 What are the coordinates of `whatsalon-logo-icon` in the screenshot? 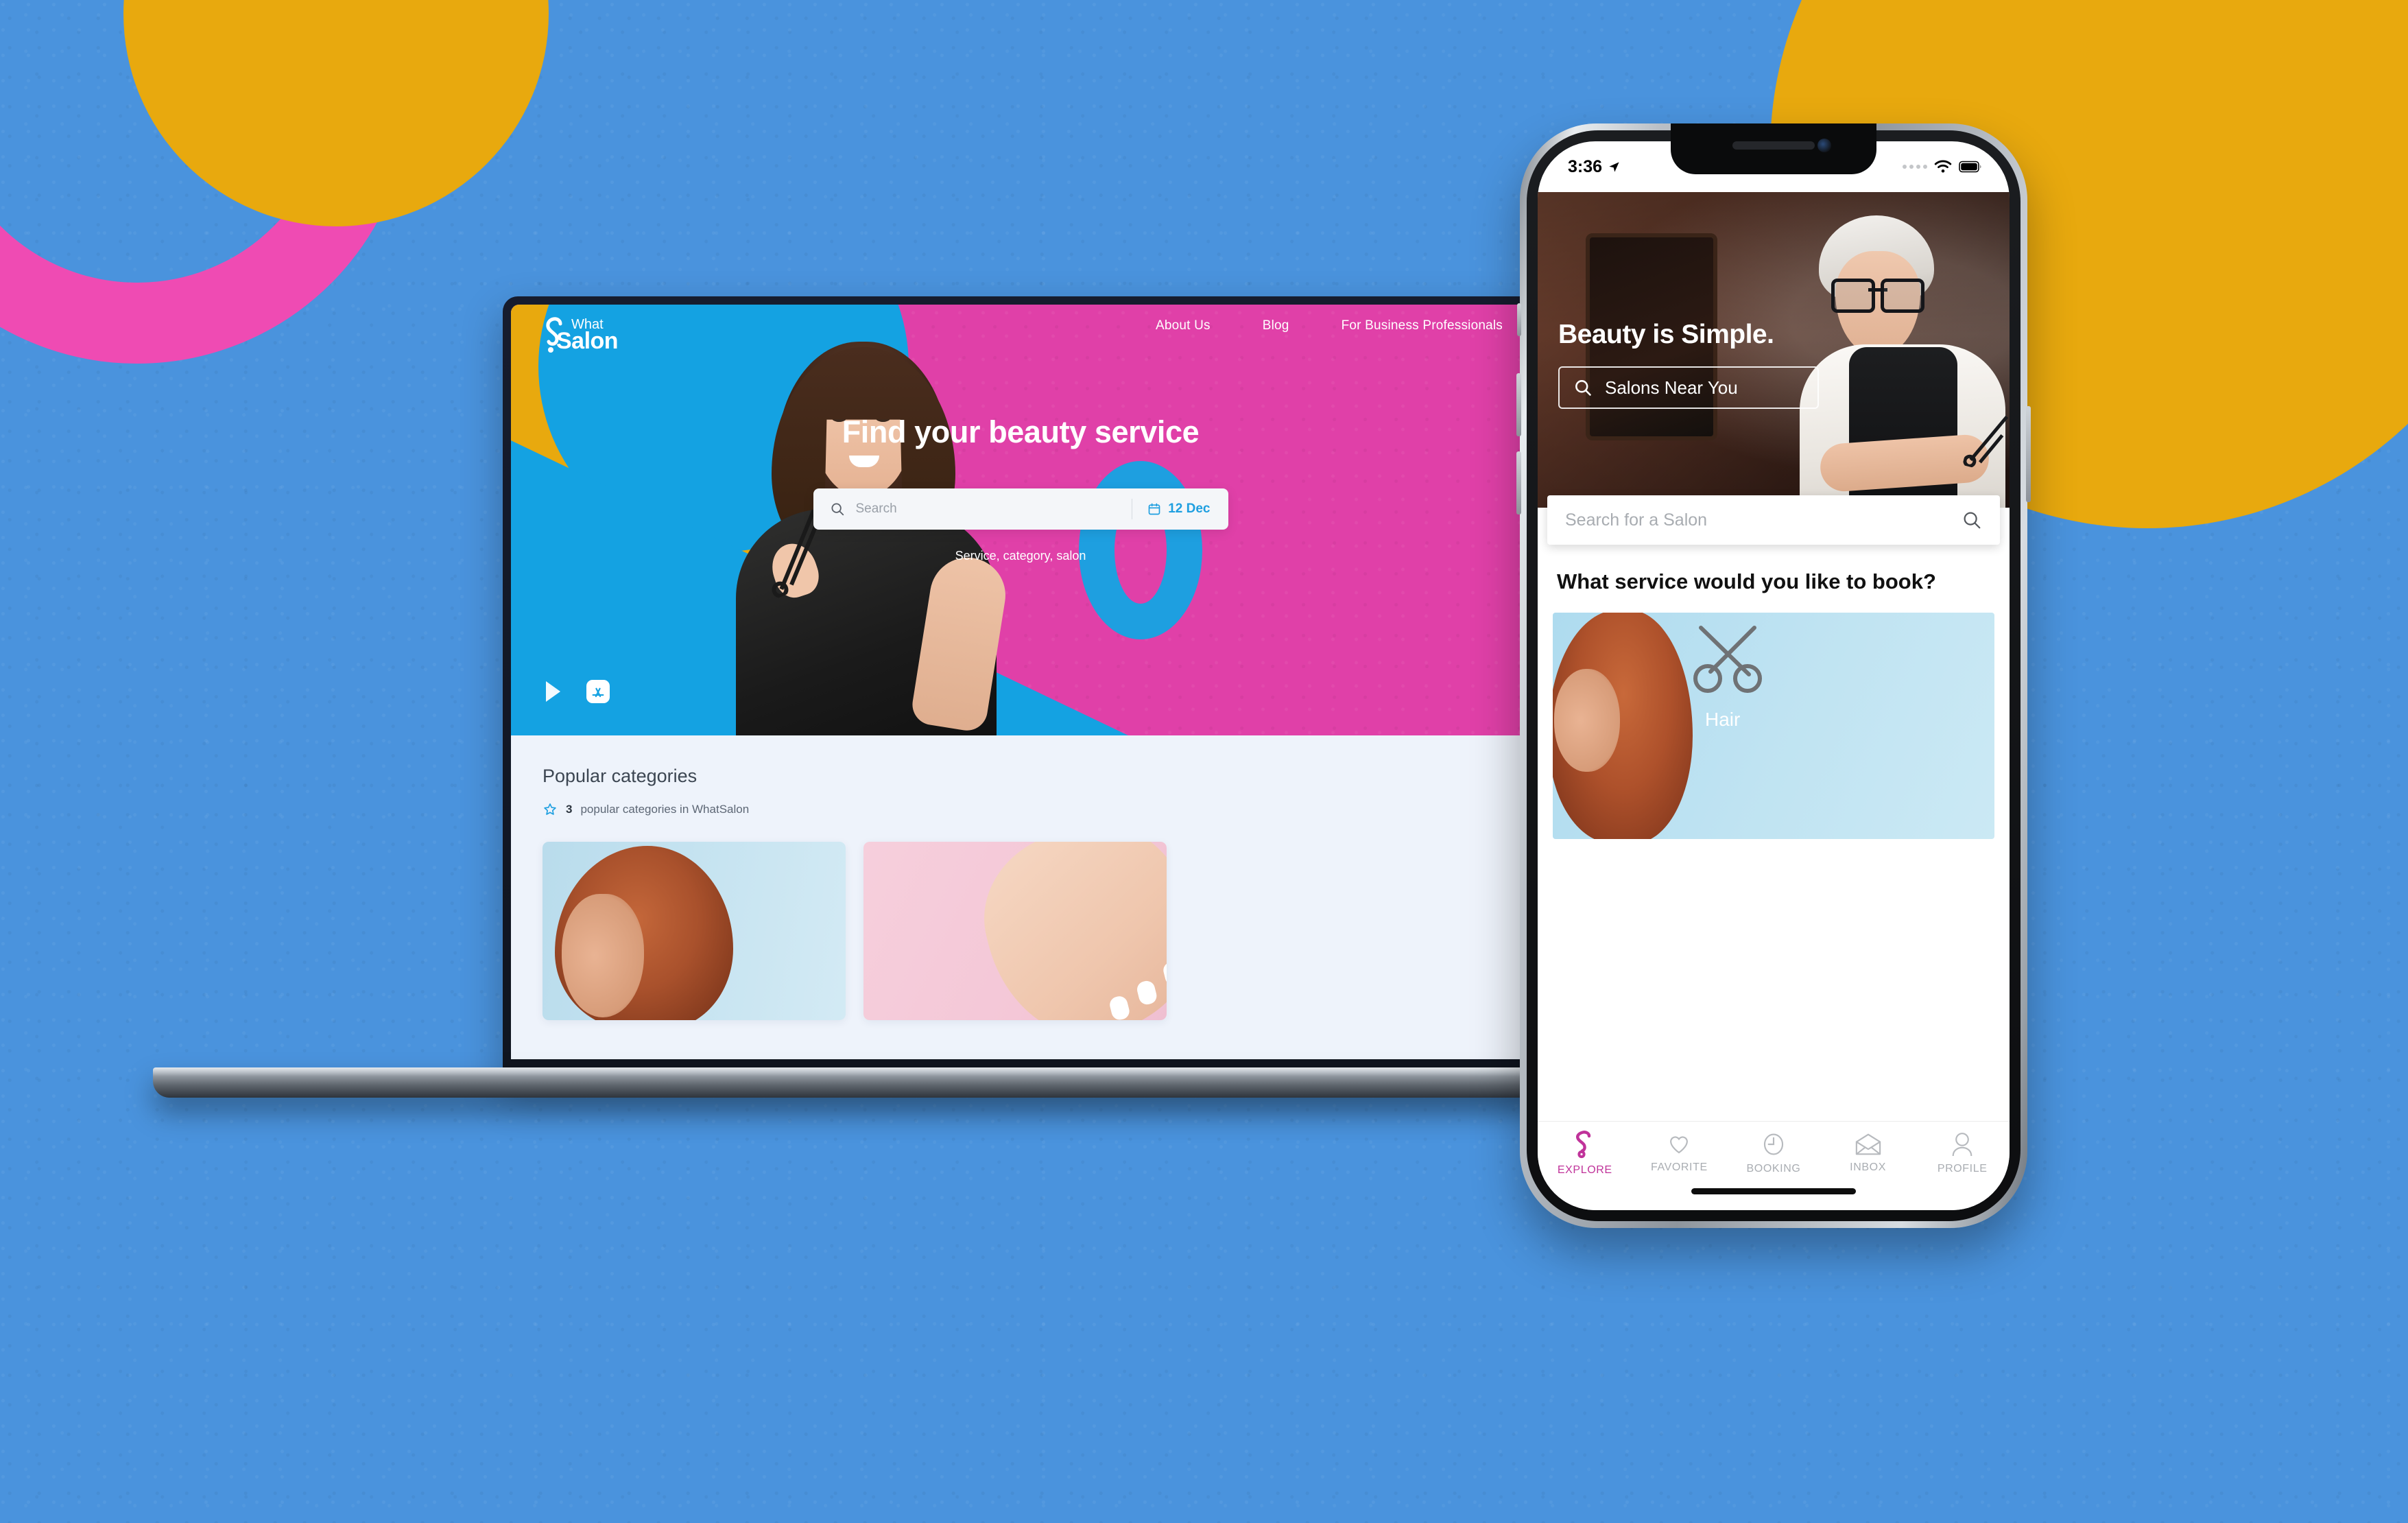 It's located at (1582, 1144).